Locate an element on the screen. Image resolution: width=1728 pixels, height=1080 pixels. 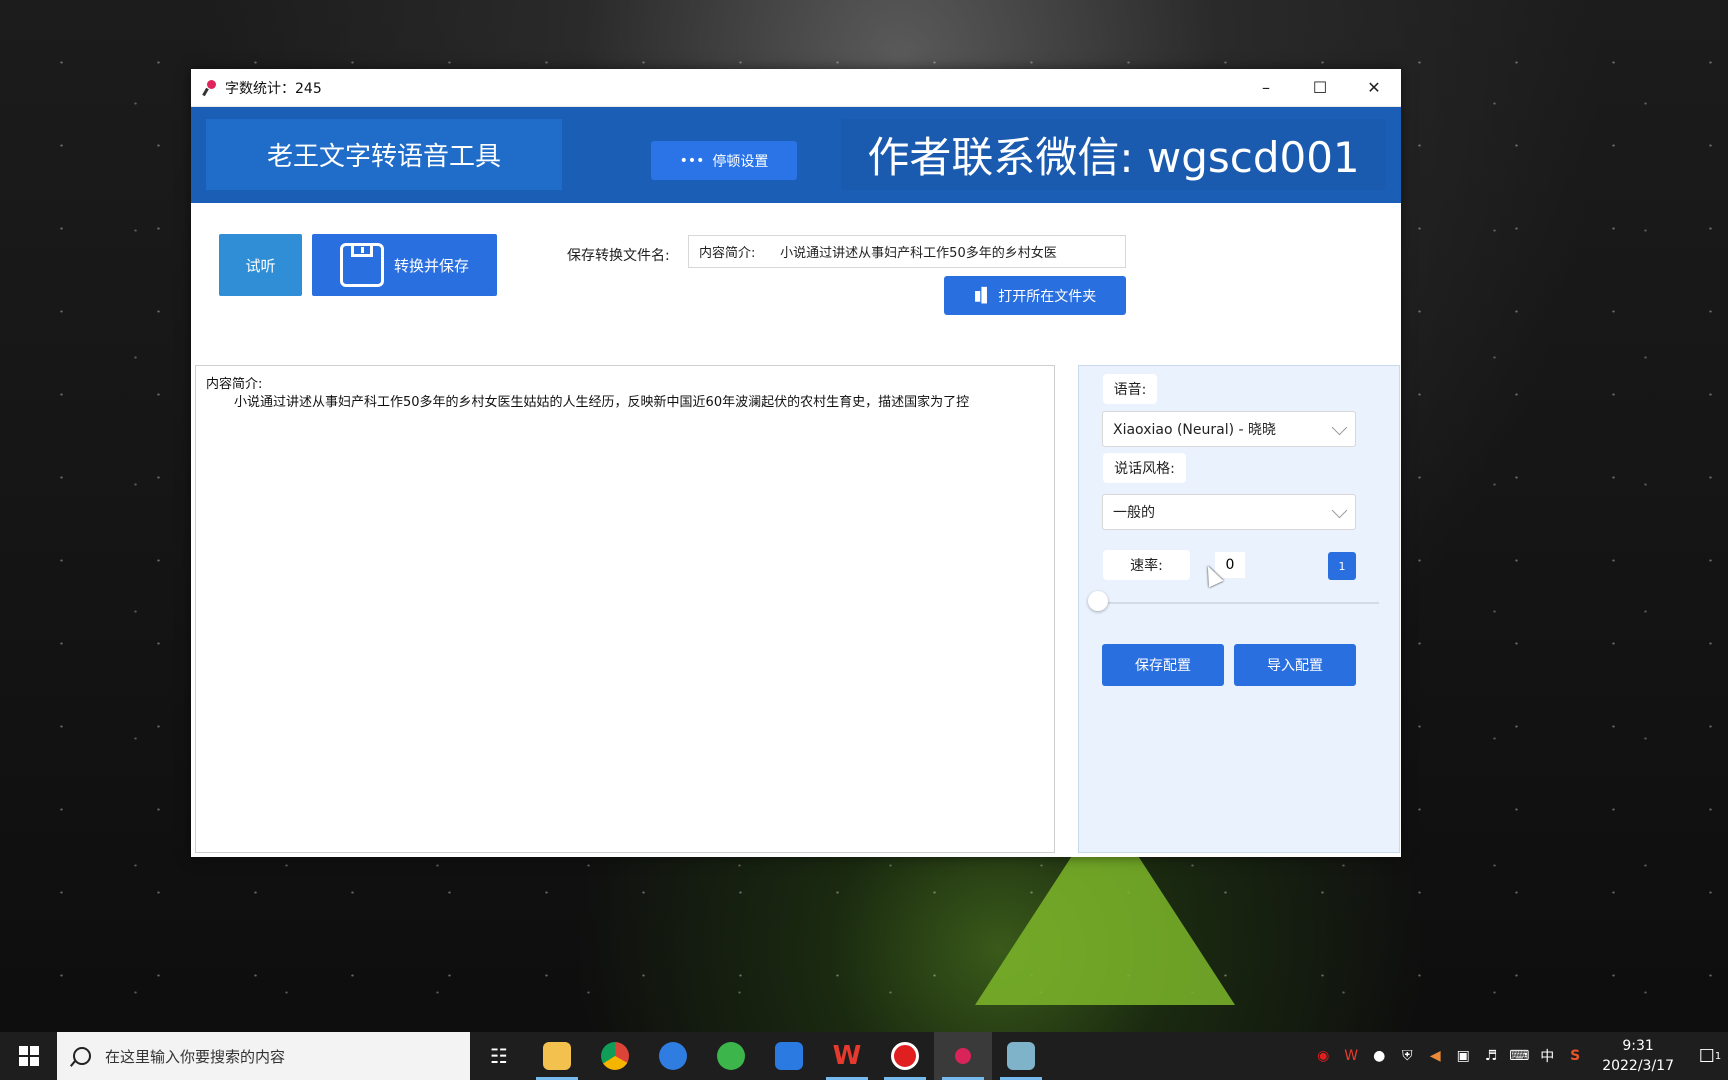
header-banner: 老王文字转语音工具 ••• 停顿设置 作者联系微信: wgscd001 is located at coordinates (796, 155).